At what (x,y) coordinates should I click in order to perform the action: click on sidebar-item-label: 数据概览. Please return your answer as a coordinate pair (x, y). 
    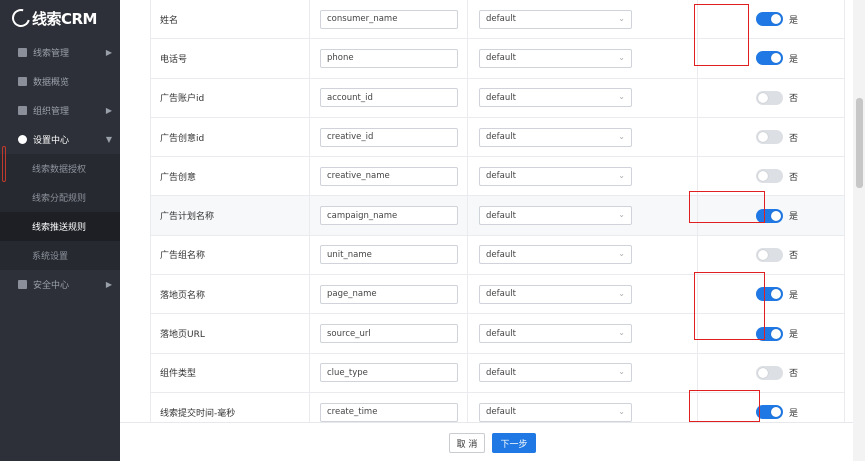
    Looking at the image, I should click on (51, 83).